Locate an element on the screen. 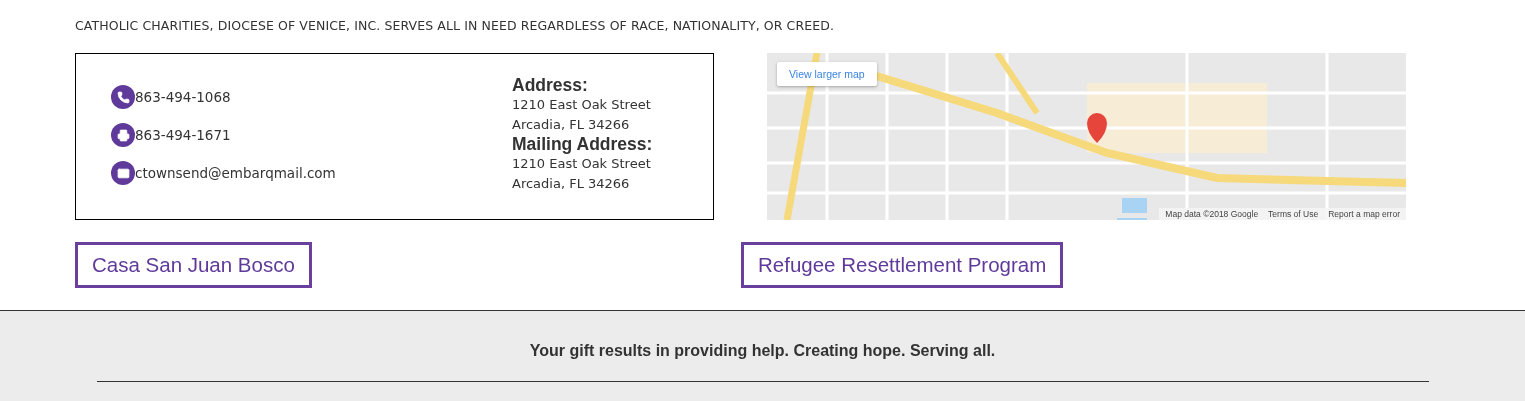 This screenshot has width=1525, height=401. attribution-link: Terms of Use is located at coordinates (1293, 214).